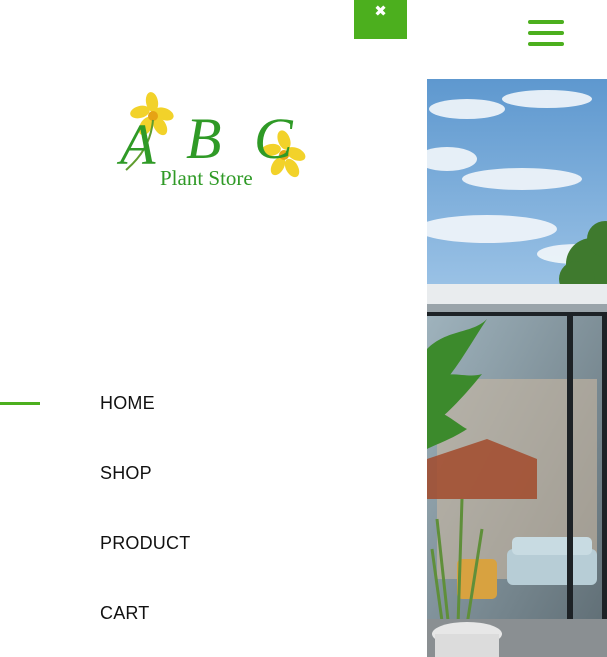 The width and height of the screenshot is (607, 657). I want to click on nav-link-shop: SHOP, so click(126, 473).